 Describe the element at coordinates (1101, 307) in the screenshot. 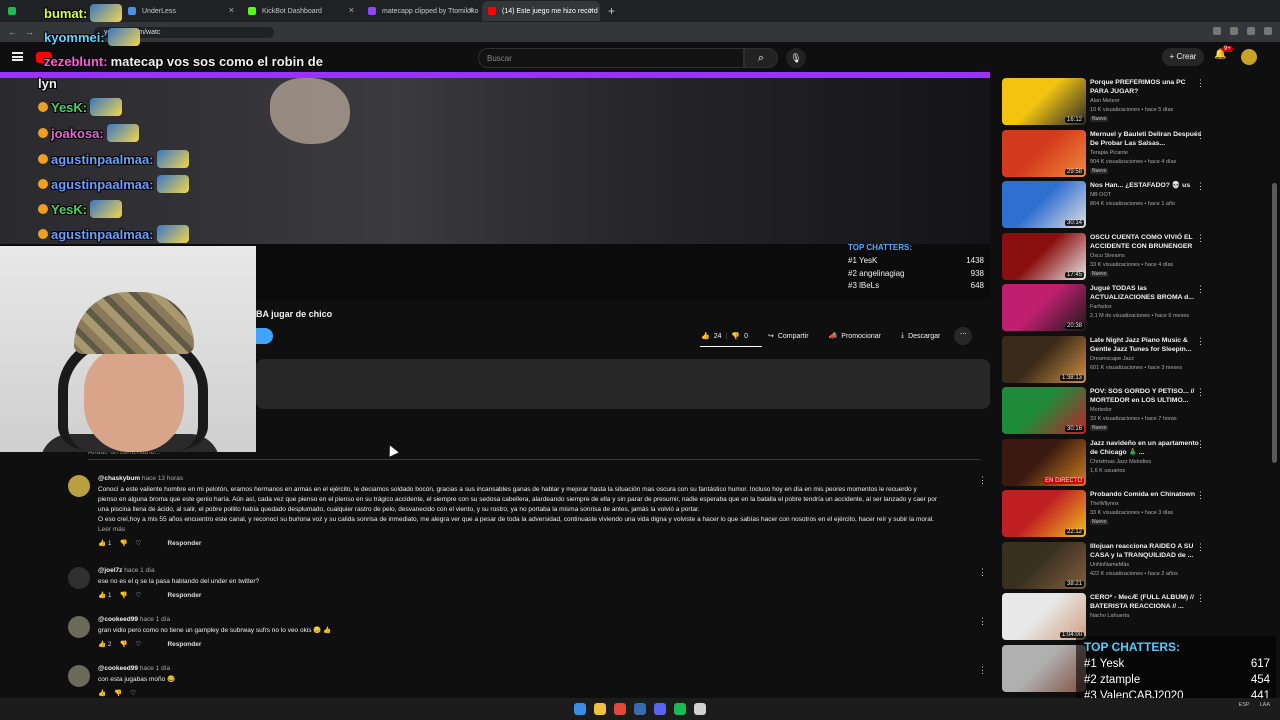

I see `sidebar-channel-name: Farfadox` at that location.